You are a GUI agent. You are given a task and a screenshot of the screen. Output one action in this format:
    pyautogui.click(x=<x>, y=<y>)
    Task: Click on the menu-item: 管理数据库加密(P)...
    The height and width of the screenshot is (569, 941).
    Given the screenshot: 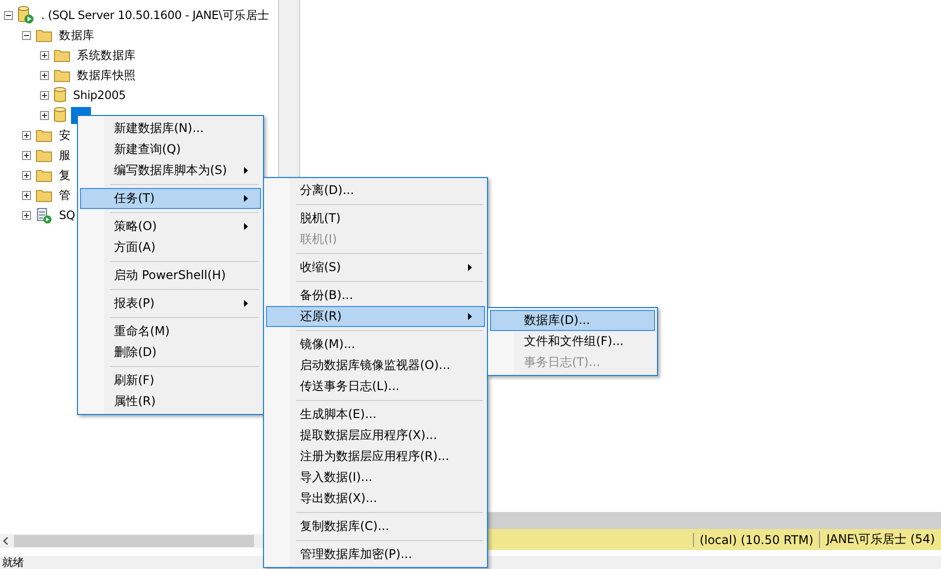 What is the action you would take?
    pyautogui.click(x=375, y=554)
    